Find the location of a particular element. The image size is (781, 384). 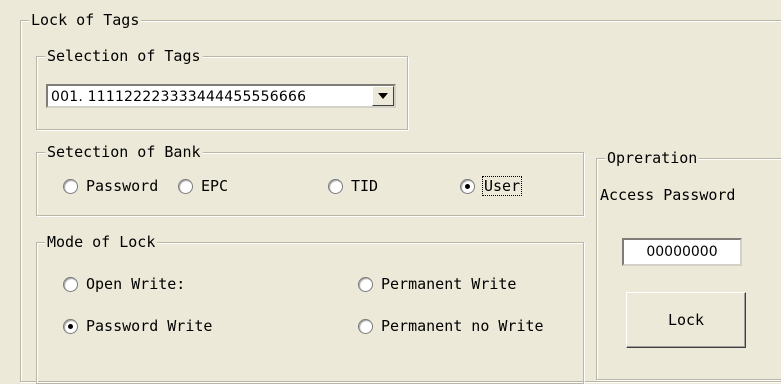

mode-radio-permanent-no-write: Permanent no Write is located at coordinates (470, 326).